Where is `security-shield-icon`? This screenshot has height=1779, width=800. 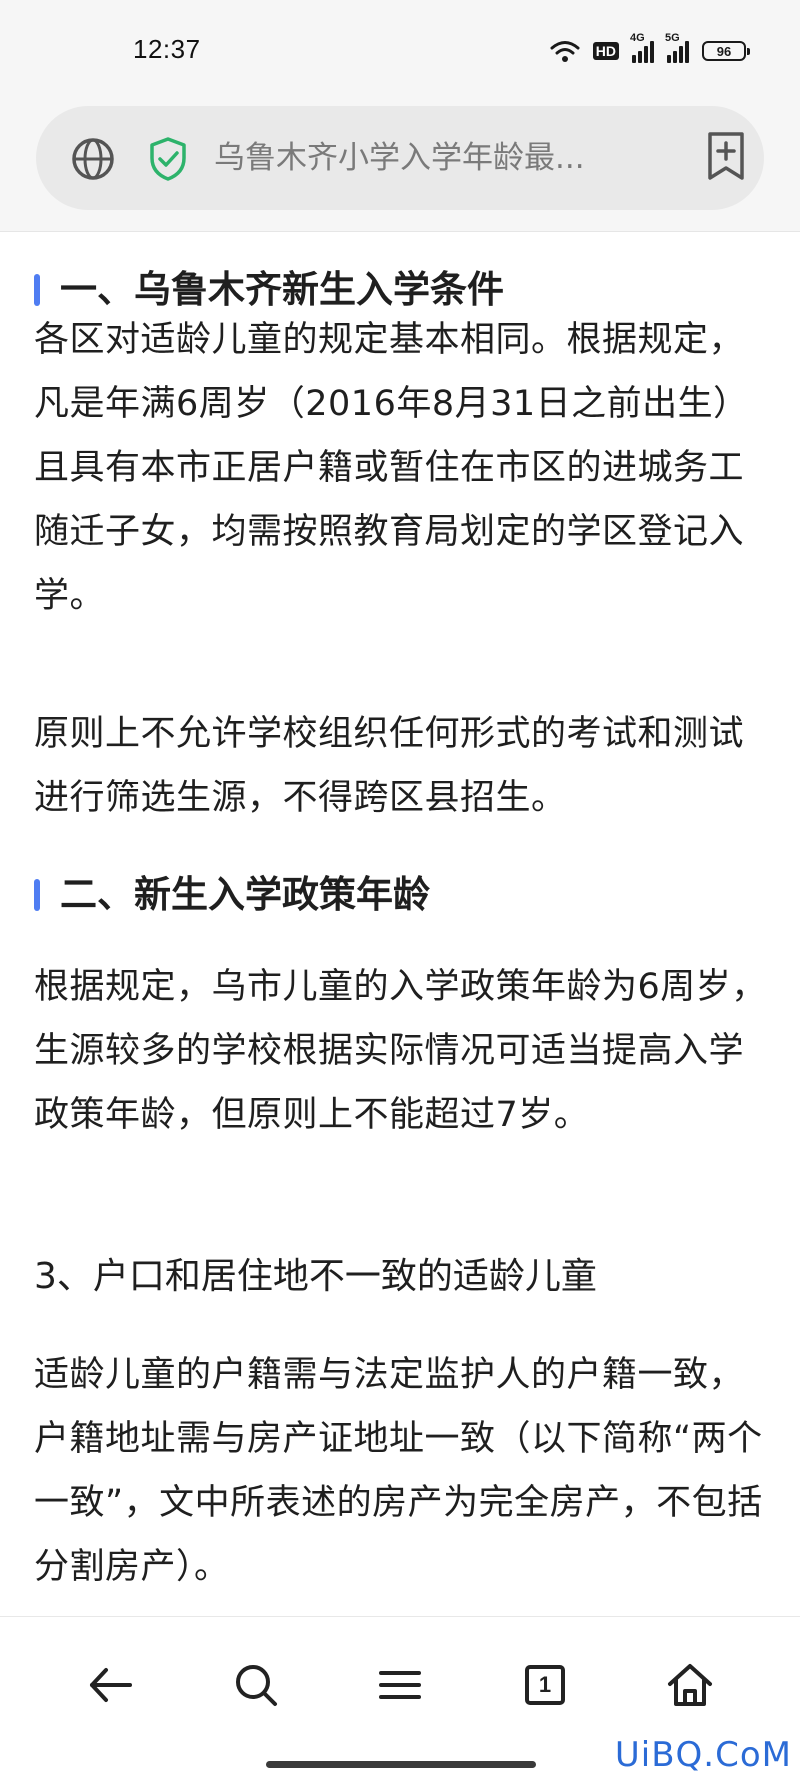 security-shield-icon is located at coordinates (168, 159).